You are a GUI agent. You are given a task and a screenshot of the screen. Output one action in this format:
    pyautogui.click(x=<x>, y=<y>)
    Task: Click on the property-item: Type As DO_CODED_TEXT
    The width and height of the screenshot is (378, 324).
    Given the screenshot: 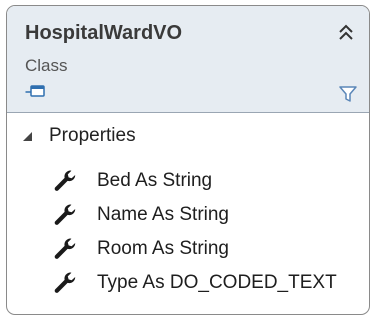 What is the action you would take?
    pyautogui.click(x=195, y=283)
    